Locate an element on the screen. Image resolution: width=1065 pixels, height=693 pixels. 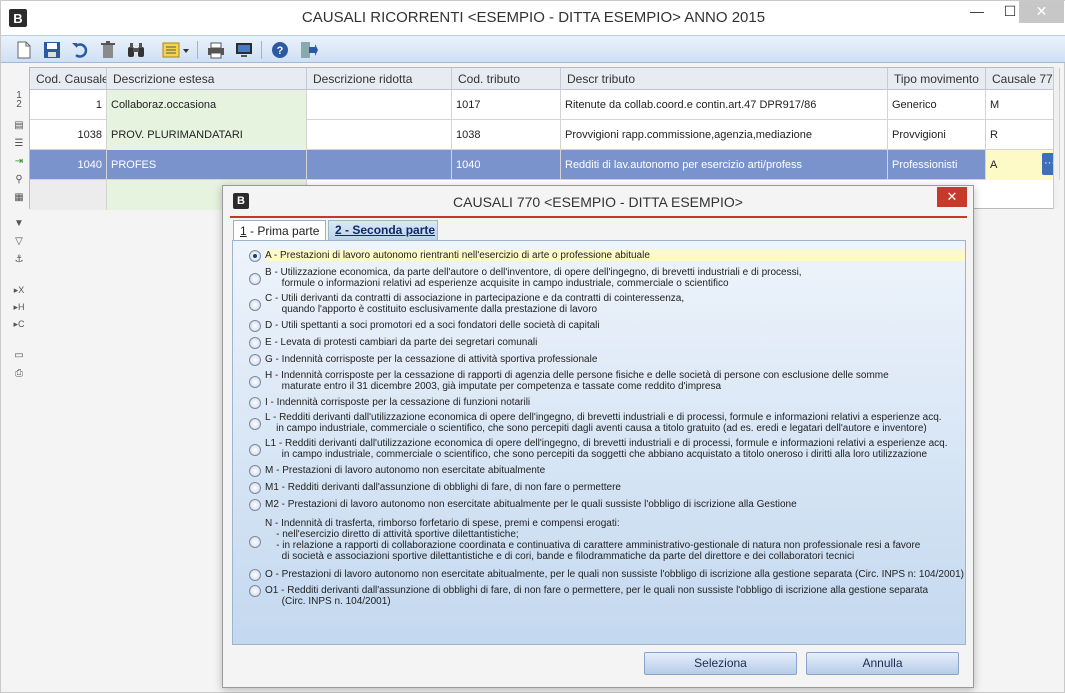
import-icon: ⇥ is located at coordinates (19, 162).